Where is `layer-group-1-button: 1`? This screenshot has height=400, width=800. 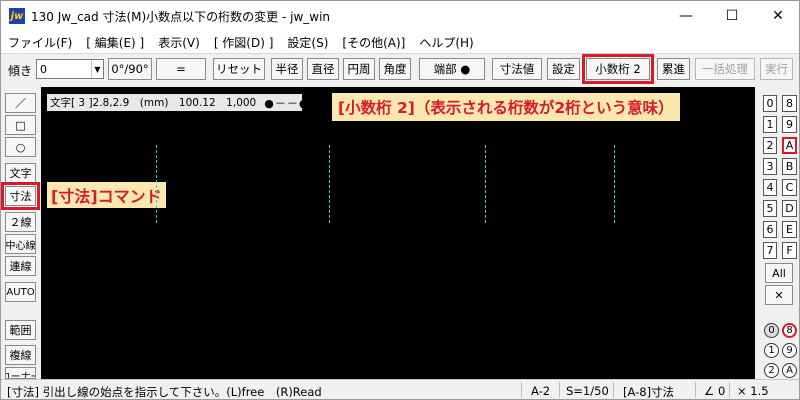
layer-group-1-button: 1 is located at coordinates (771, 350).